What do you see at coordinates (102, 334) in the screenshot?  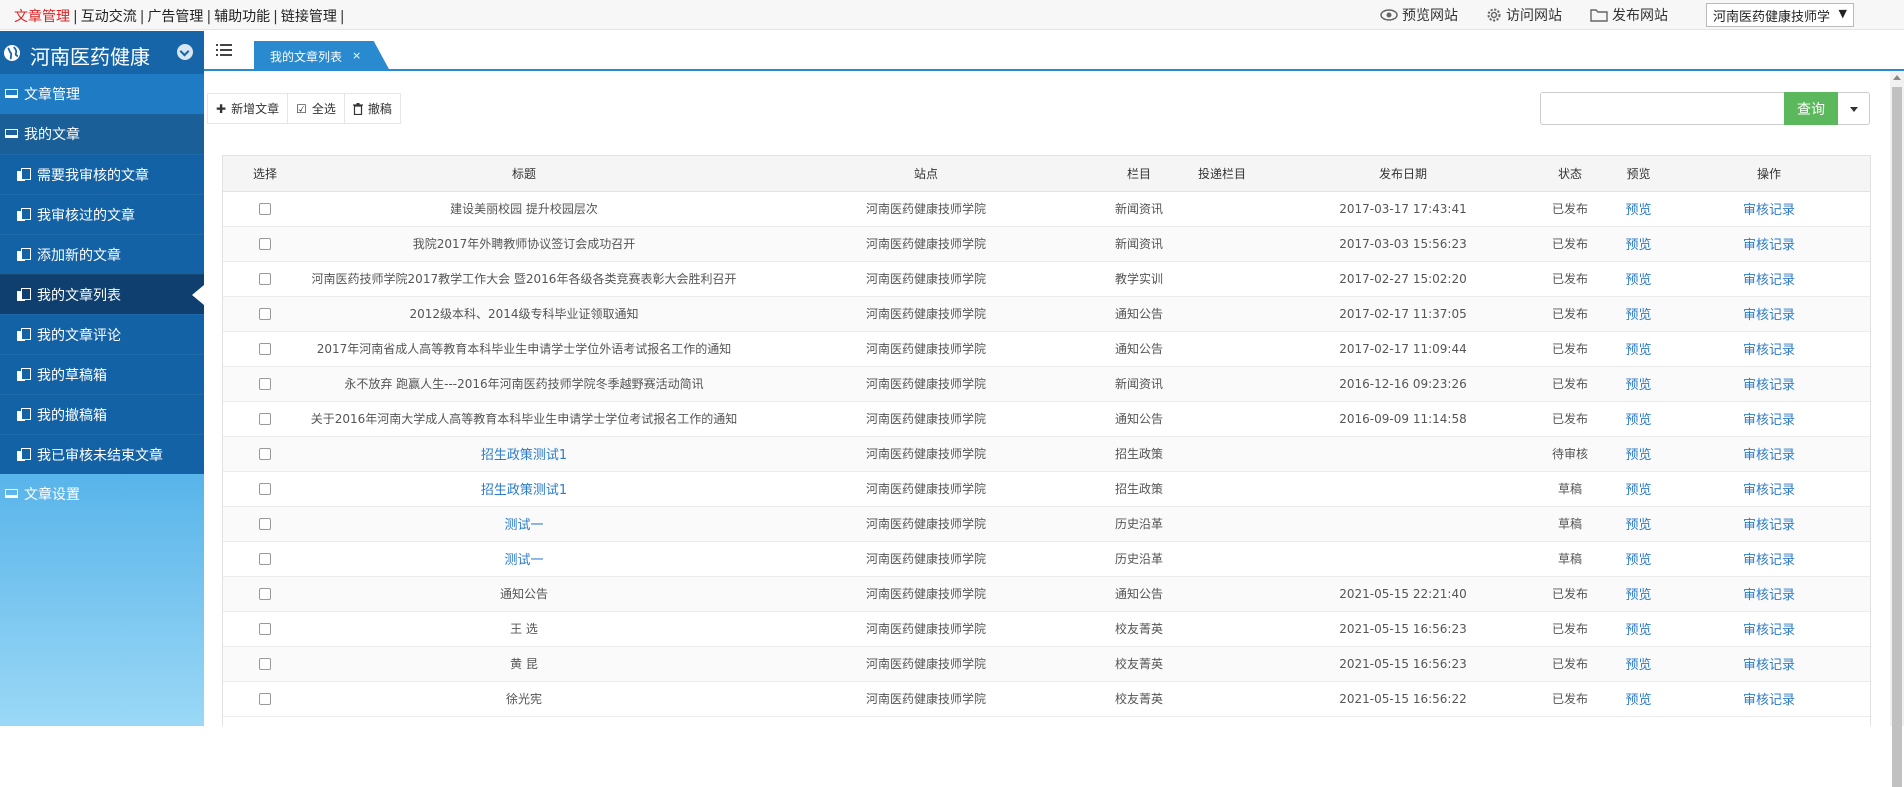 I see `sidebar-item-comments: 我的文章评论` at bounding box center [102, 334].